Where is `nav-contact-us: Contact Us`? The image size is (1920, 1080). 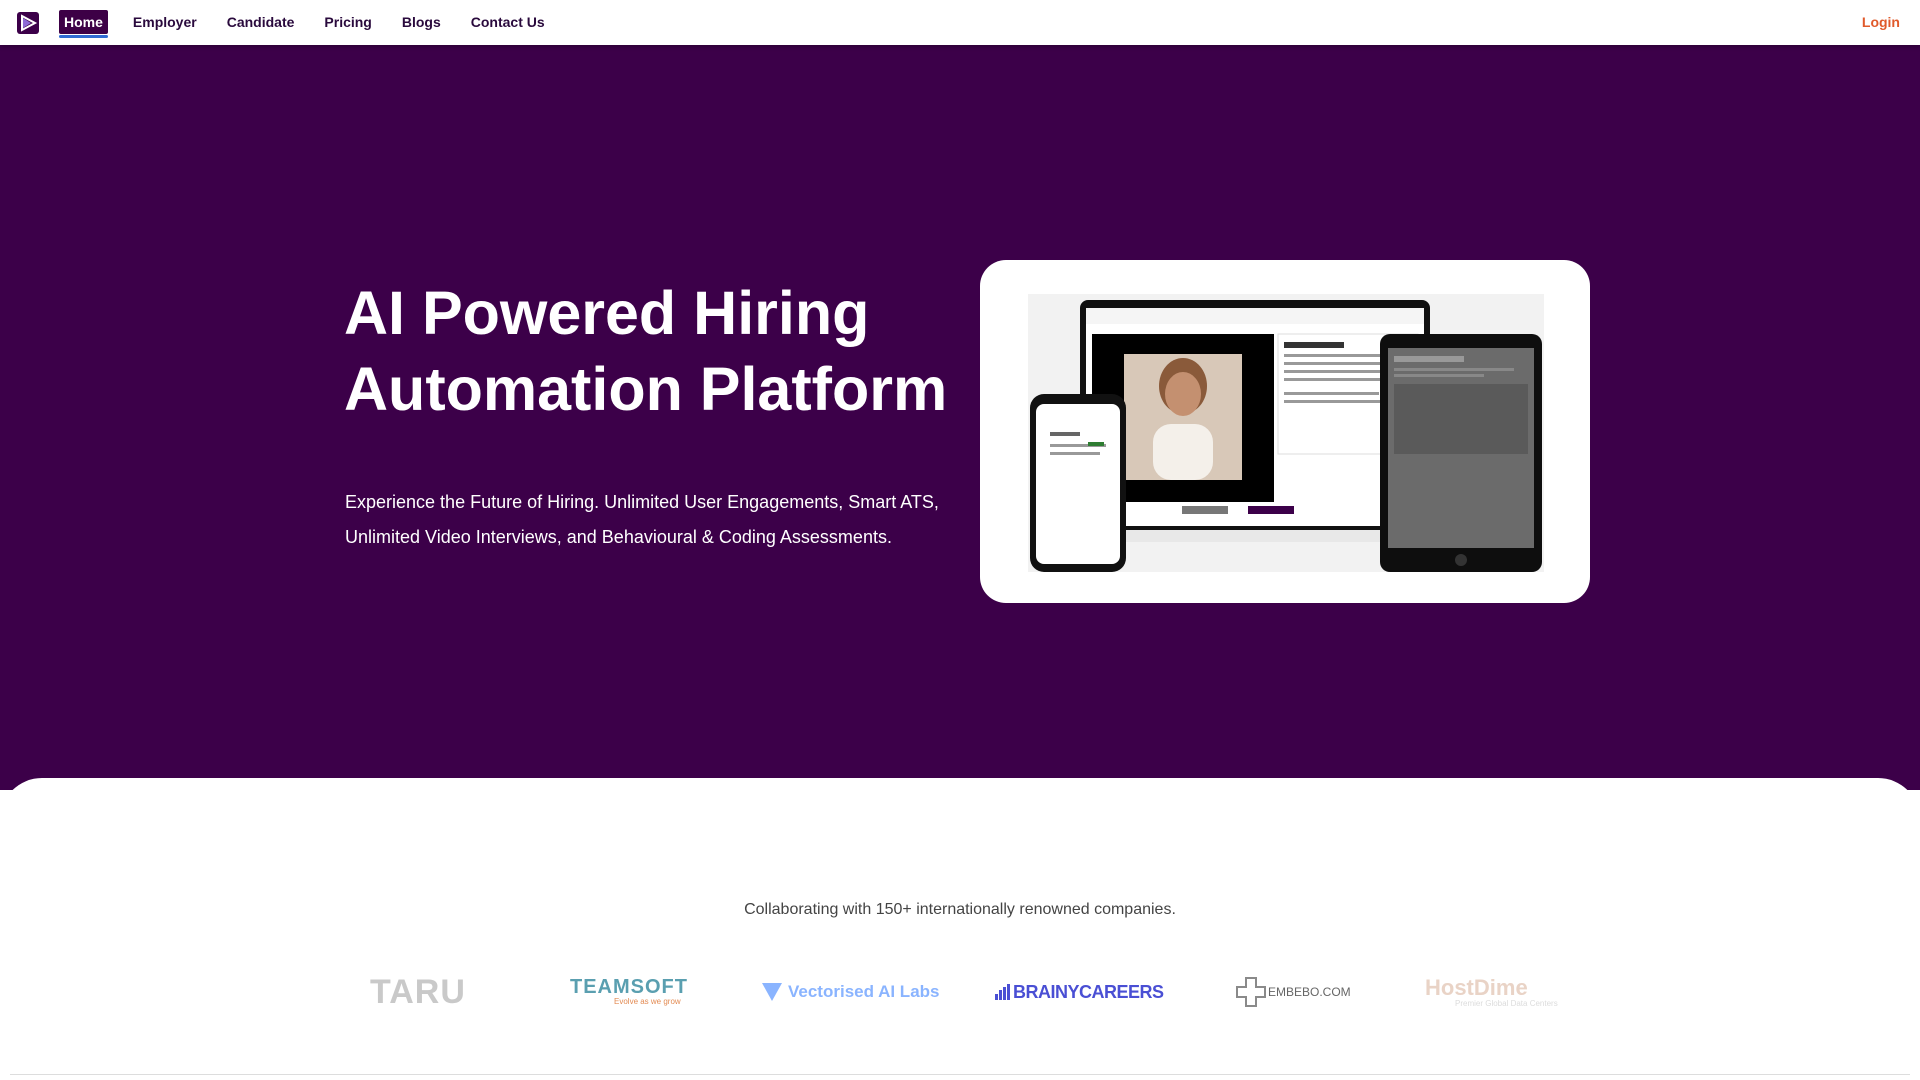 nav-contact-us: Contact Us is located at coordinates (508, 22).